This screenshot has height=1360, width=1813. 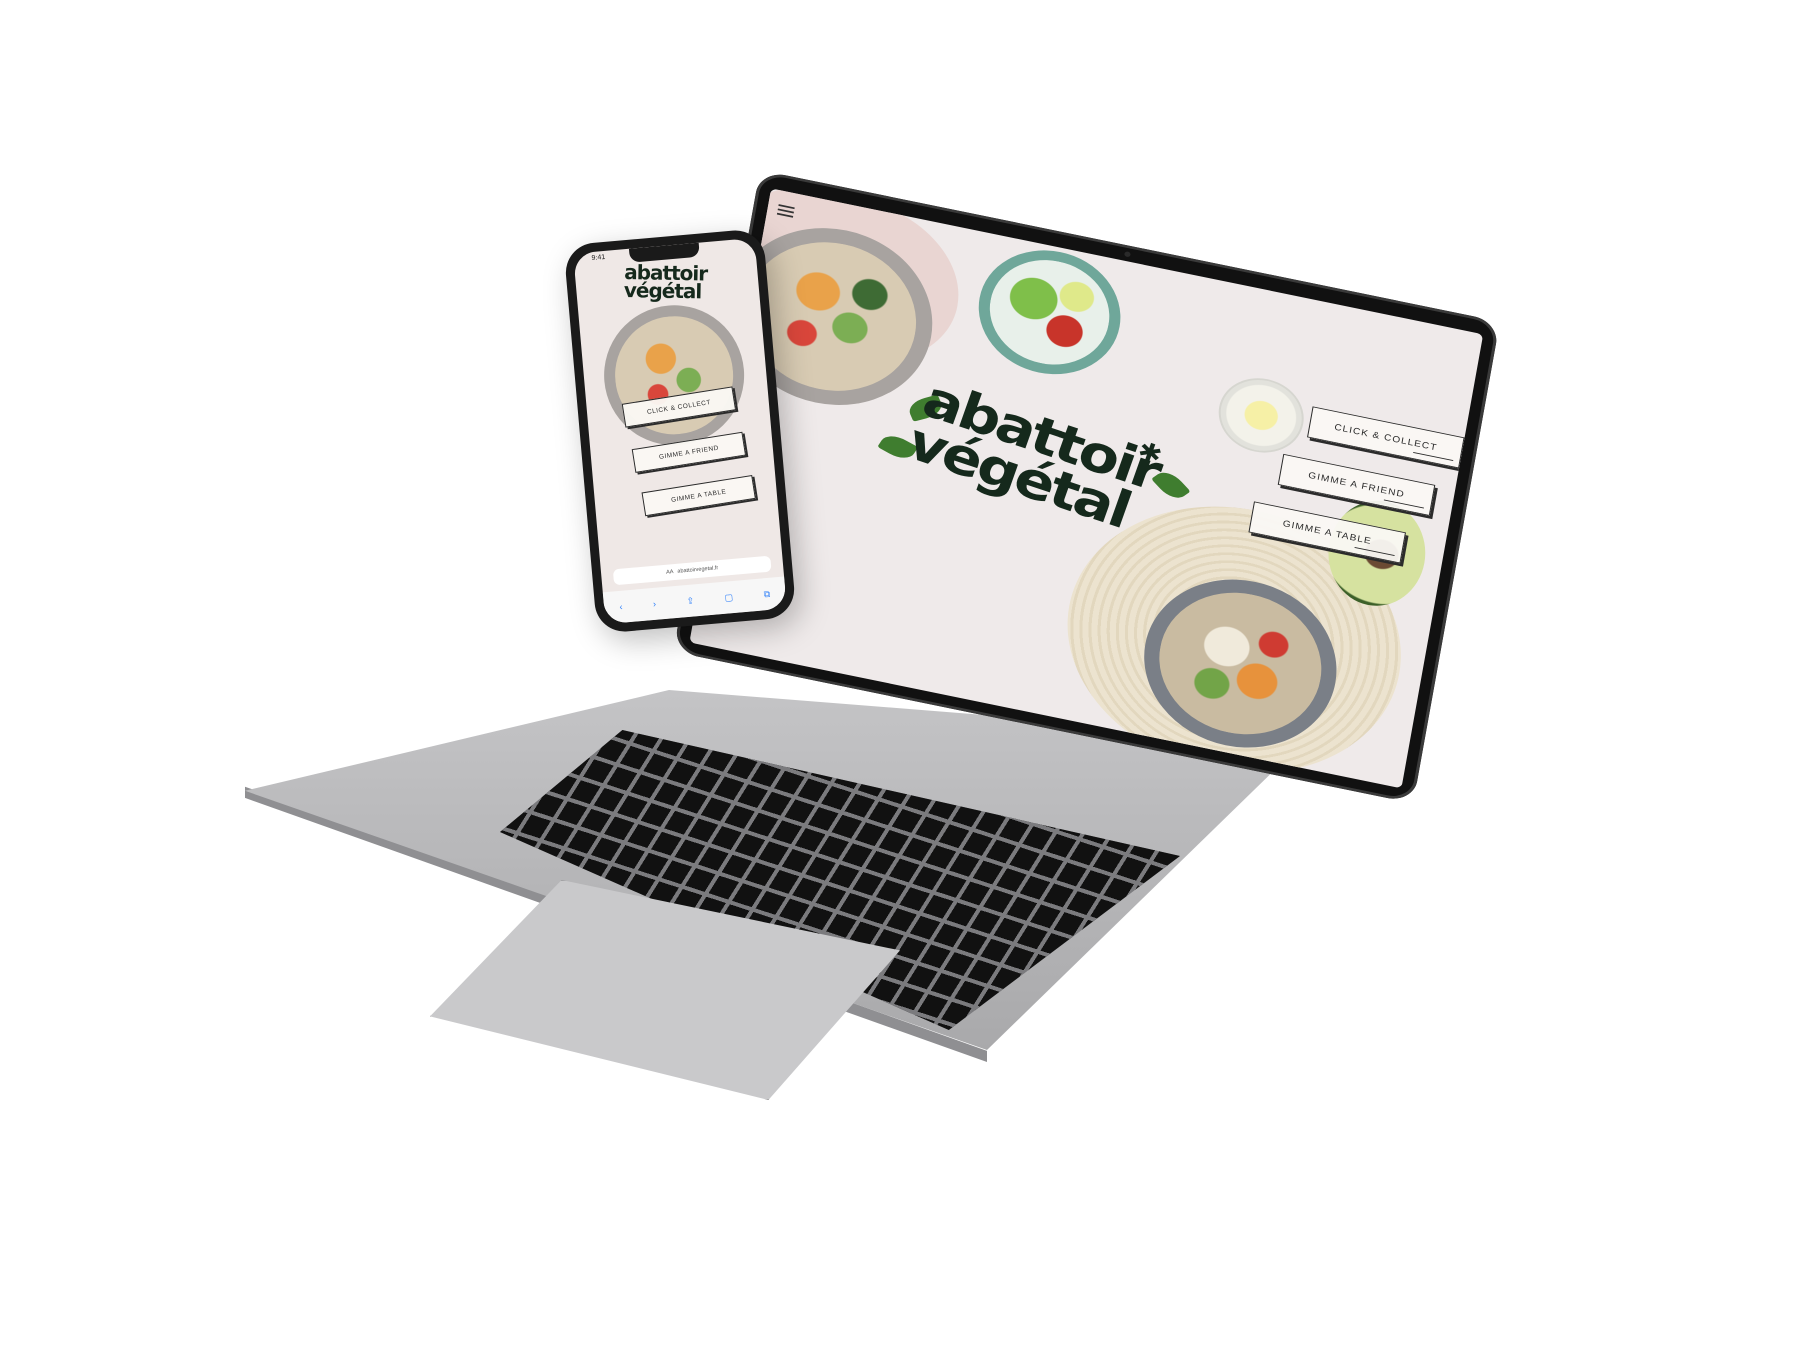 I want to click on share-icon: ⇪, so click(x=690, y=601).